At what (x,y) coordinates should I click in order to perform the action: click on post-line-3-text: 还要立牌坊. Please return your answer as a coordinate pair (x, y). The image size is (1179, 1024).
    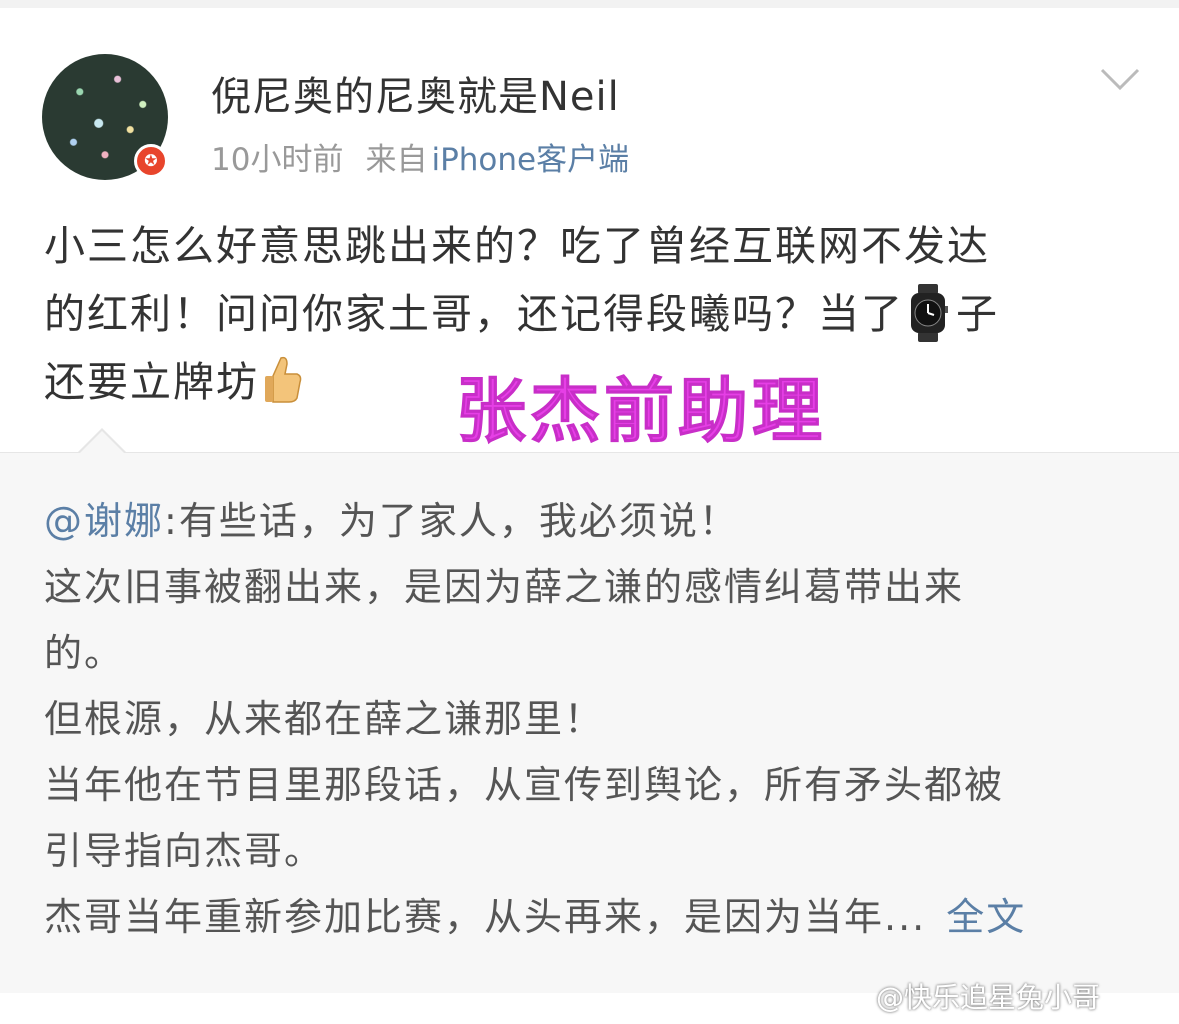
    Looking at the image, I should click on (151, 382).